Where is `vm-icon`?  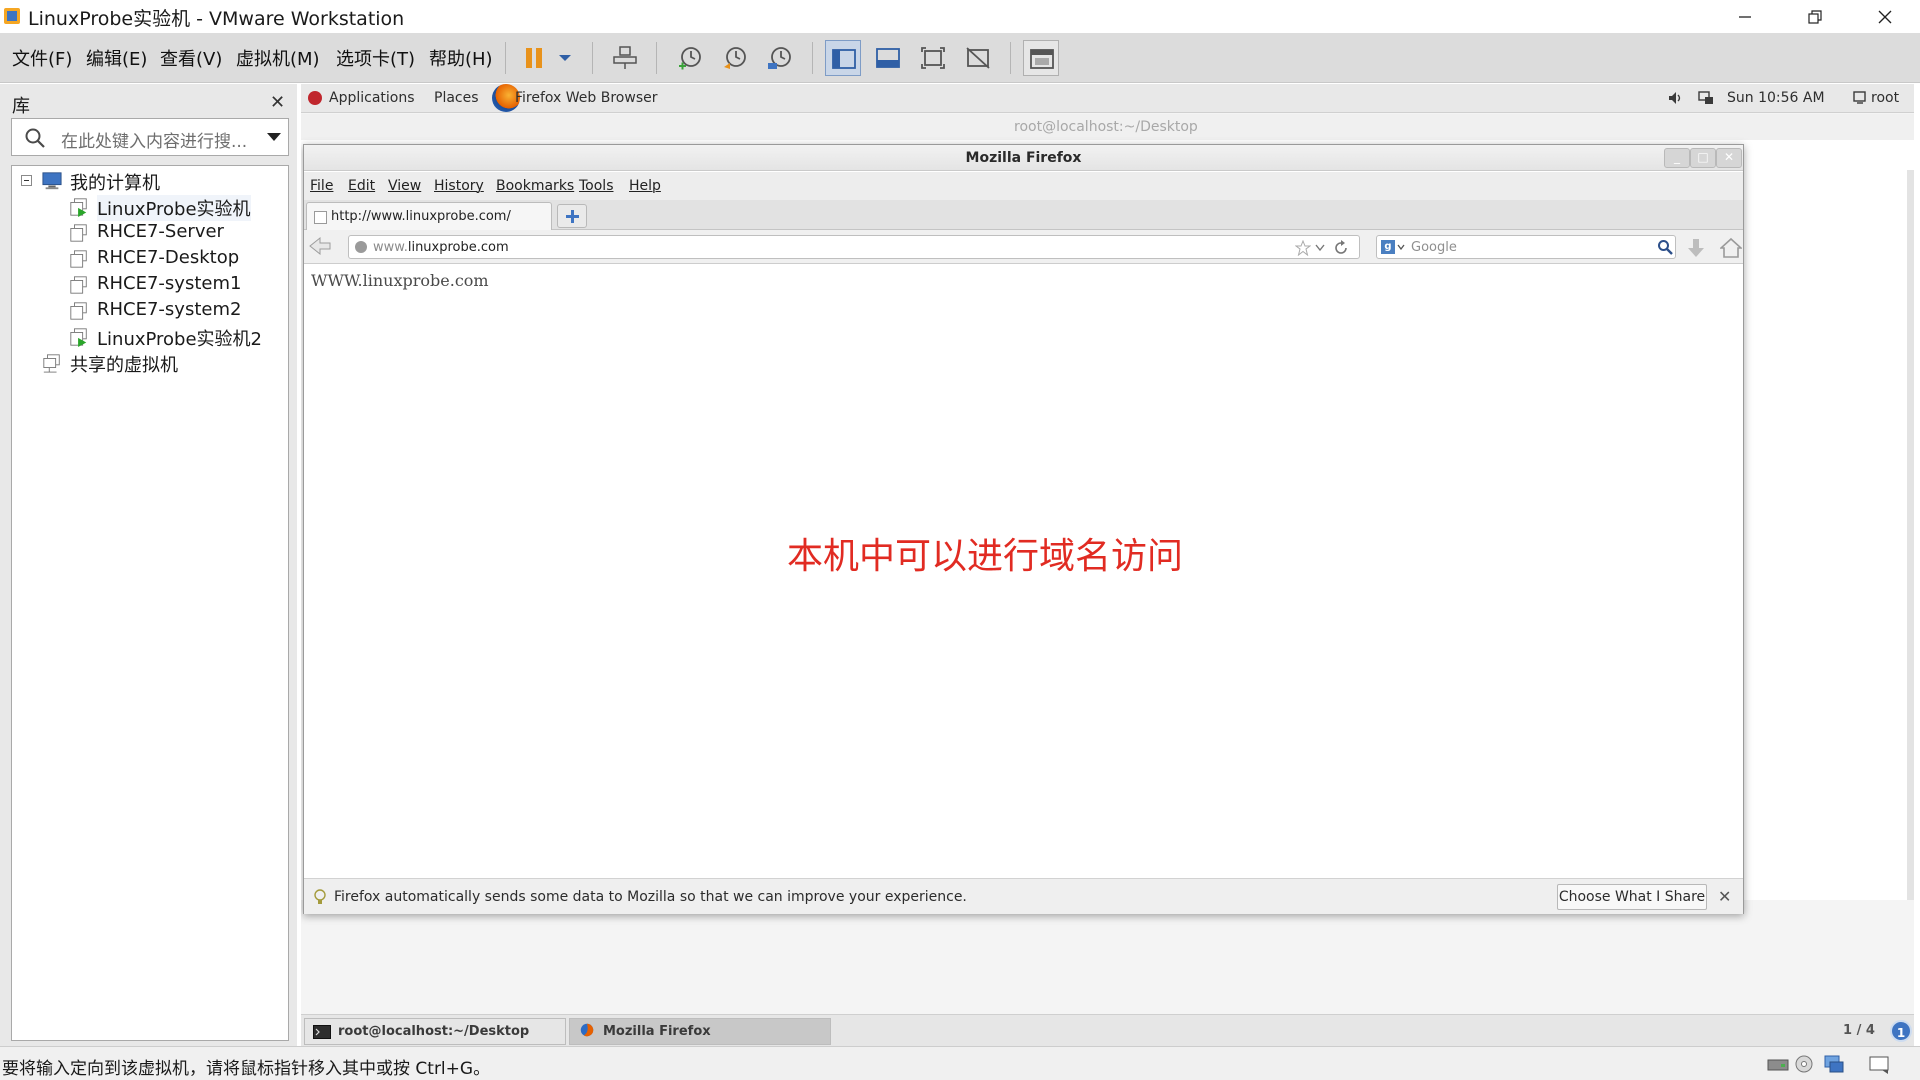
vm-icon is located at coordinates (78, 259).